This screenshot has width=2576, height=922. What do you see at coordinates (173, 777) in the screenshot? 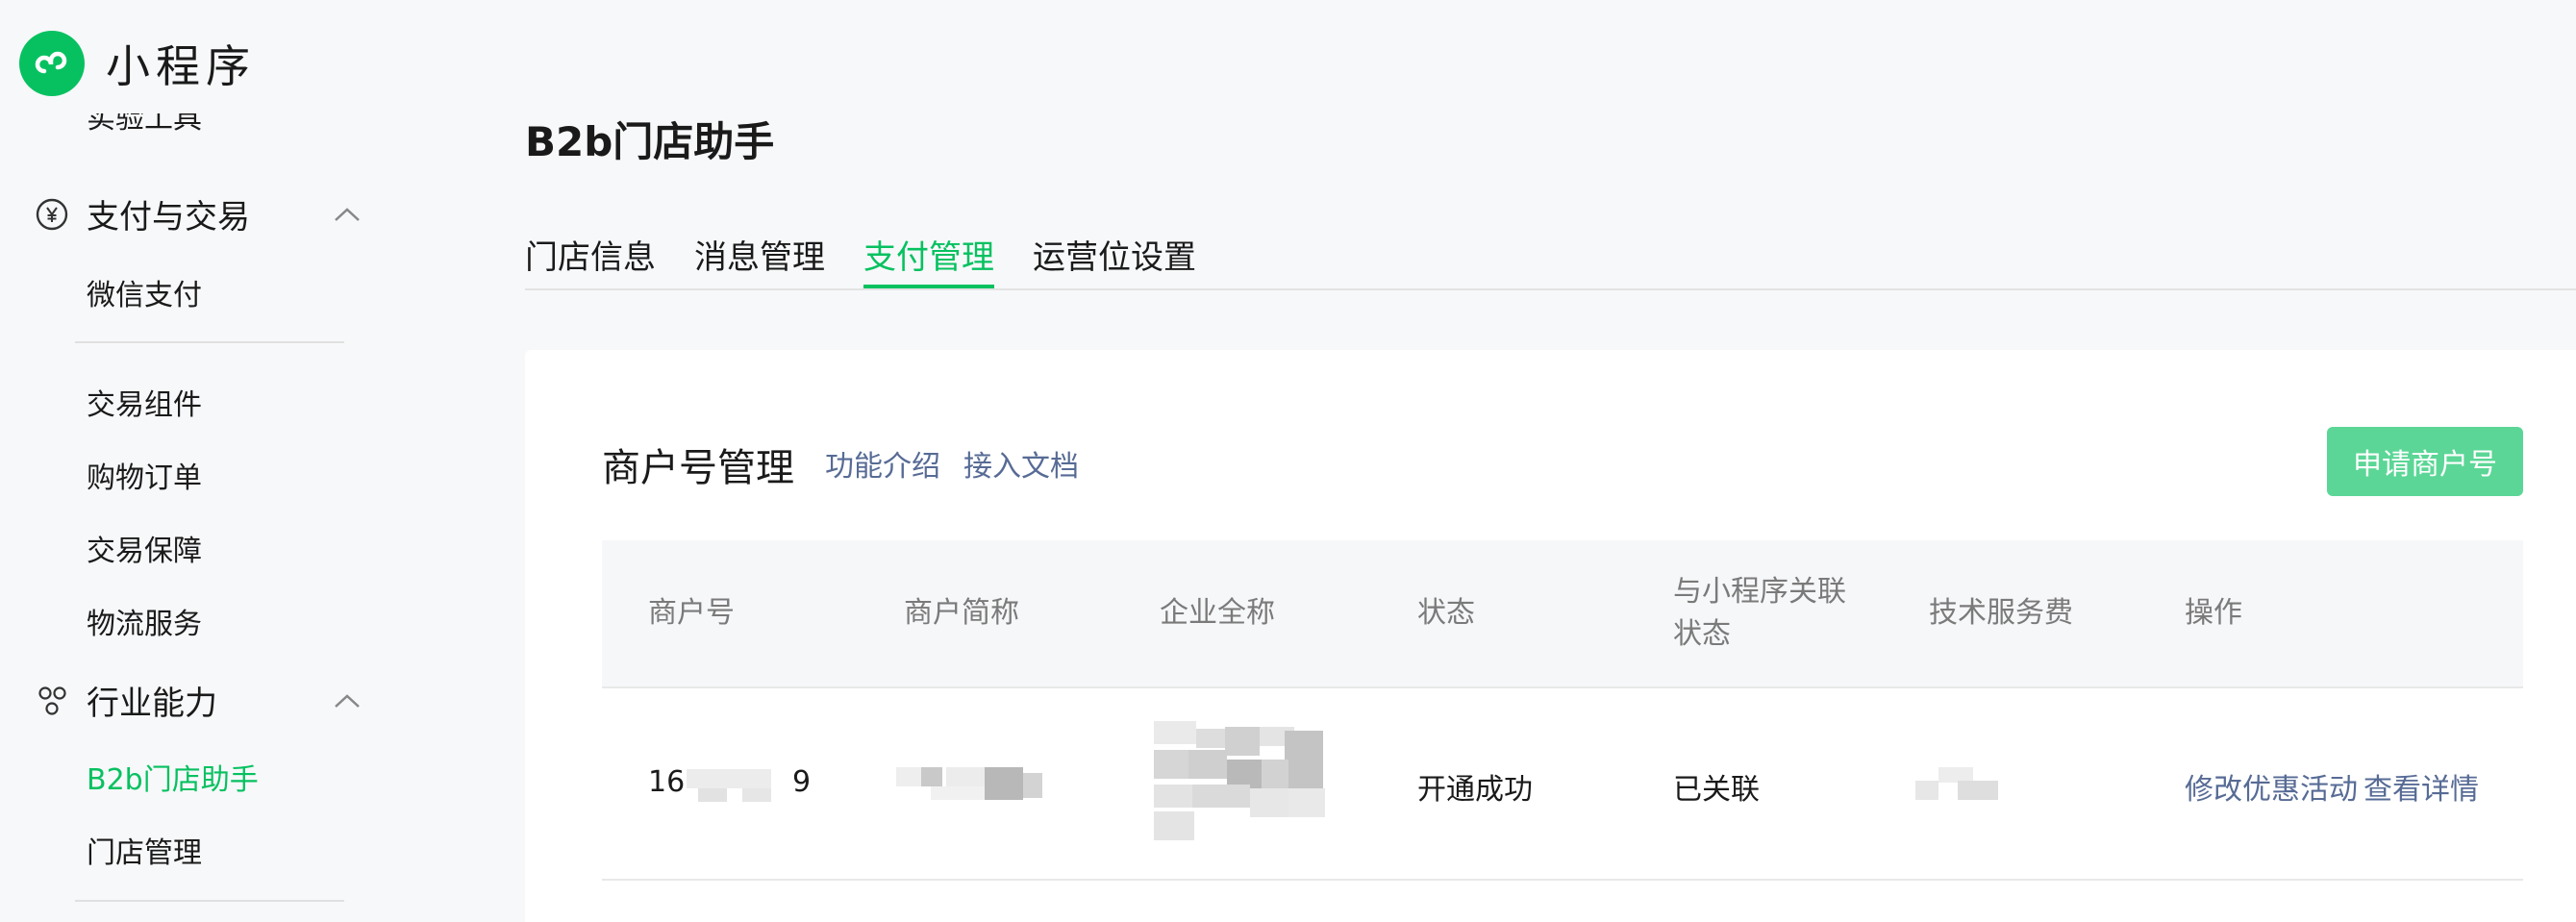
I see `sidebar-item-b2b-store-assistant: B2b门店助手` at bounding box center [173, 777].